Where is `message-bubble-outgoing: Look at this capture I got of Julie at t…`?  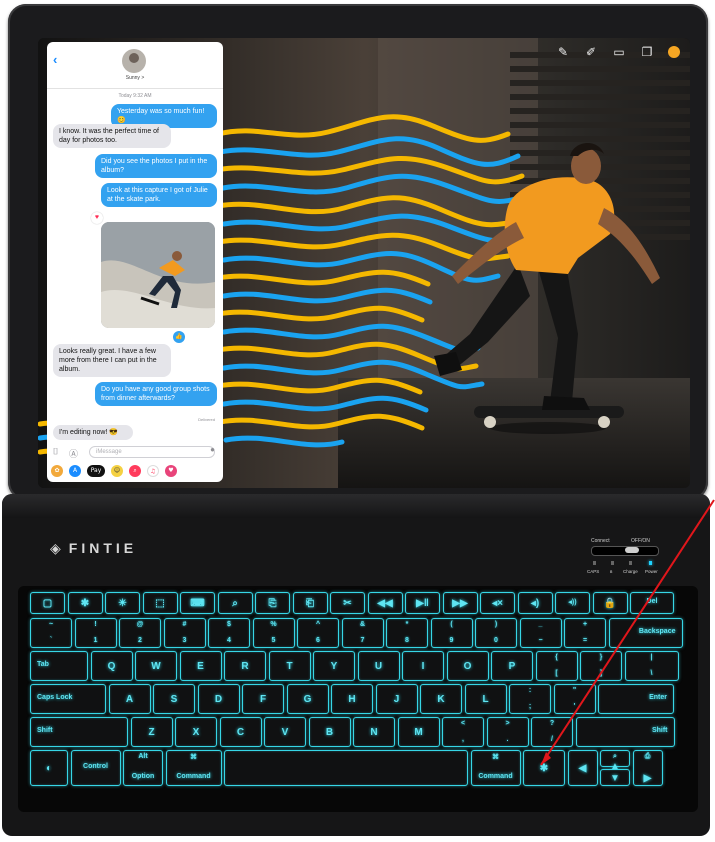
message-bubble-outgoing: Look at this capture I got of Julie at t… is located at coordinates (159, 195).